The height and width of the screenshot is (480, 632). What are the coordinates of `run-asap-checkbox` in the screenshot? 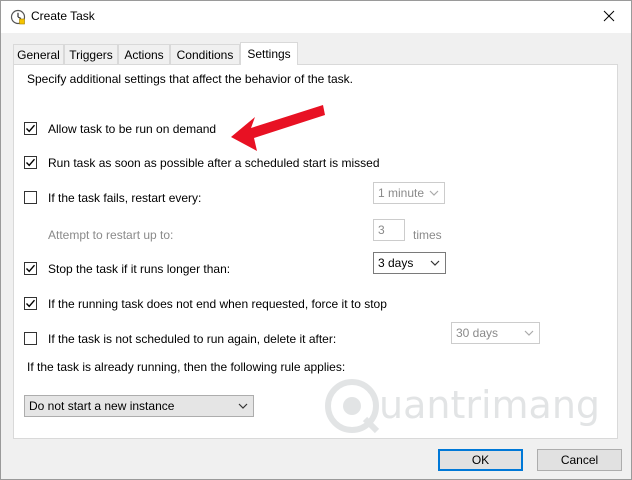 It's located at (30, 162).